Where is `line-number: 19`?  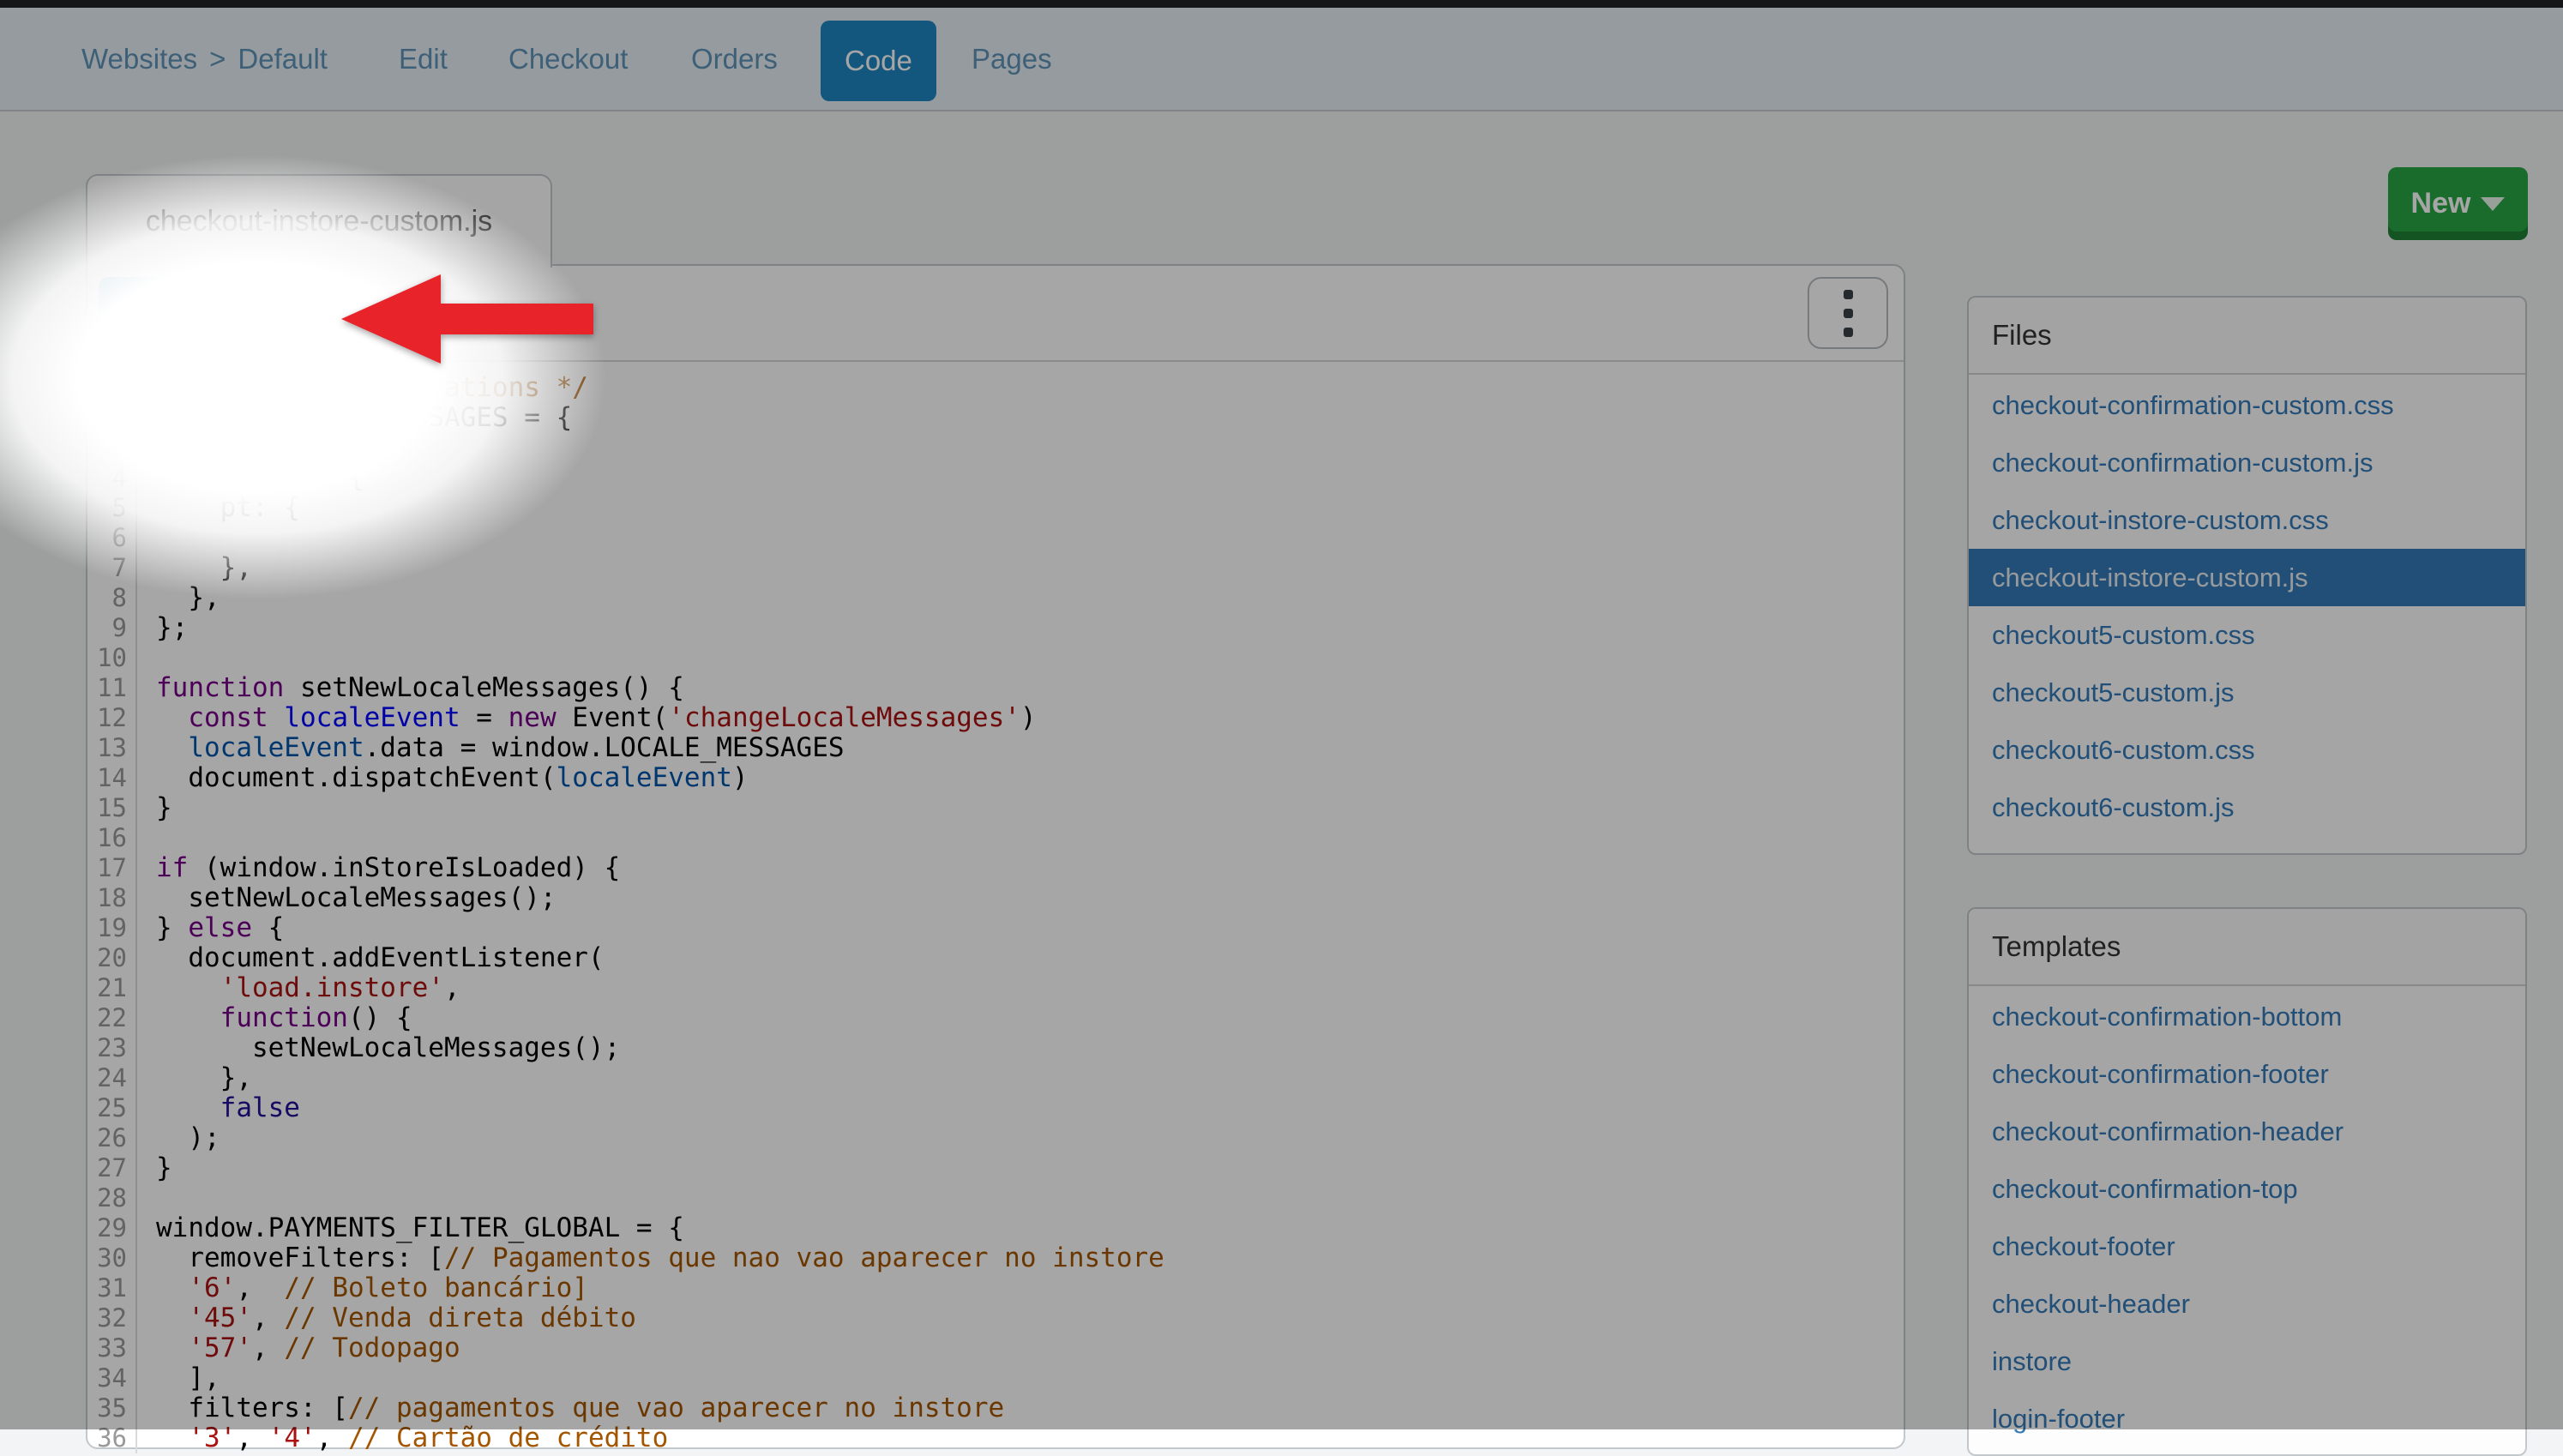
line-number: 19 is located at coordinates (112, 927).